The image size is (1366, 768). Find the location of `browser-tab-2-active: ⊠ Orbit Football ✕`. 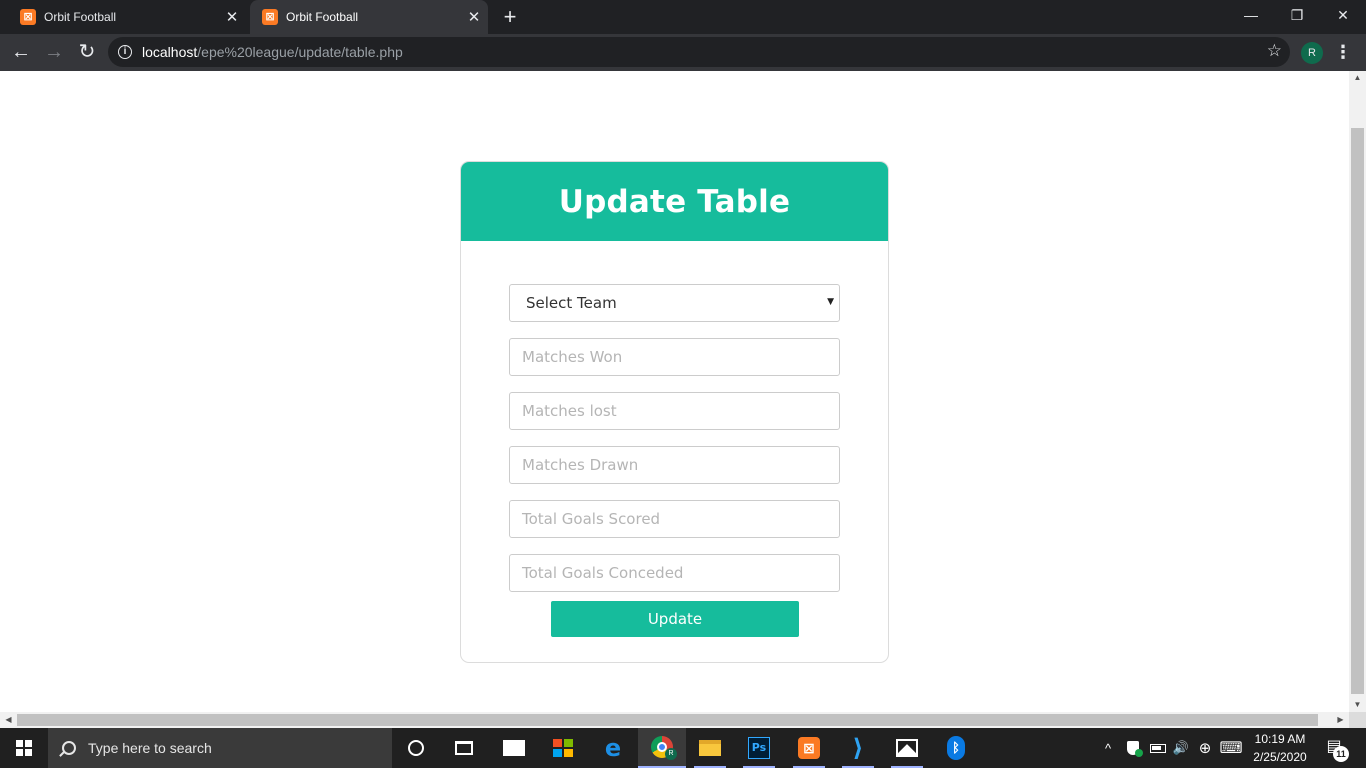

browser-tab-2-active: ⊠ Orbit Football ✕ is located at coordinates (369, 17).